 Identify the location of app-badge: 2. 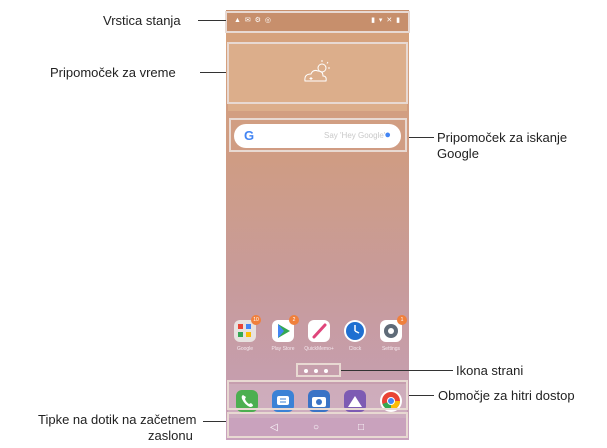
(294, 320).